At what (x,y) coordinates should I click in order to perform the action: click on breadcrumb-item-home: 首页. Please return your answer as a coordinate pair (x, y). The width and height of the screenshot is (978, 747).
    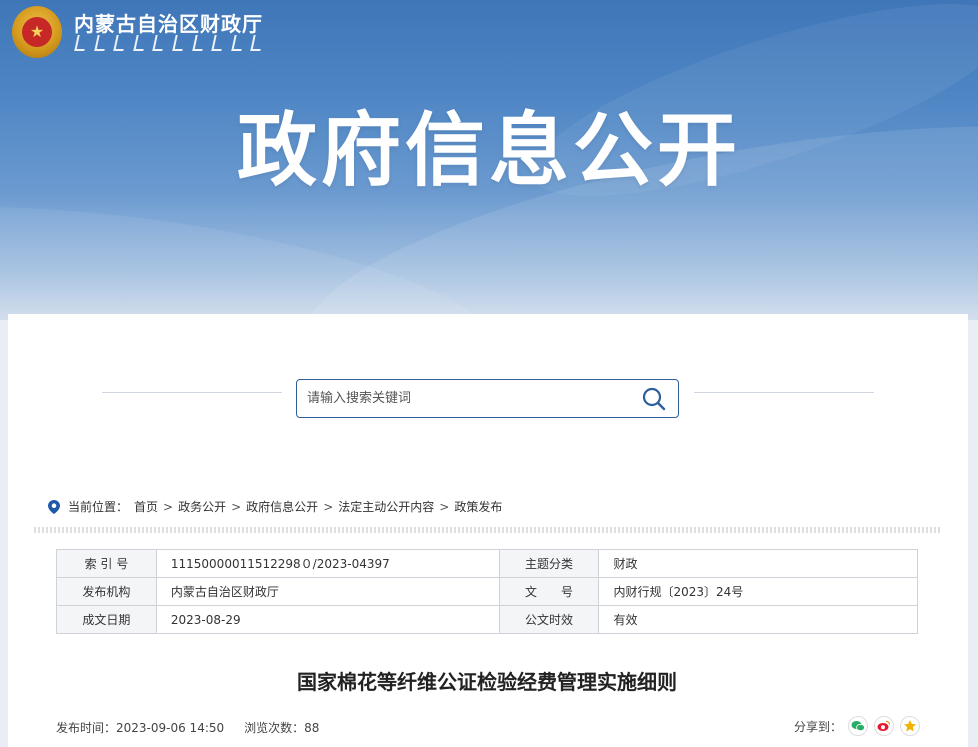
    Looking at the image, I should click on (146, 506).